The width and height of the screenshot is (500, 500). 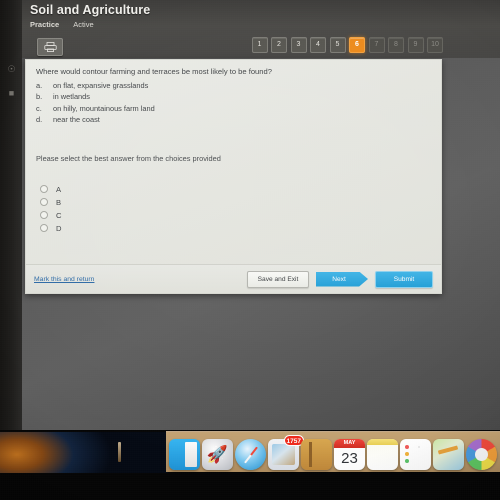 What do you see at coordinates (39, 97) in the screenshot?
I see `choice-letter-b: b.` at bounding box center [39, 97].